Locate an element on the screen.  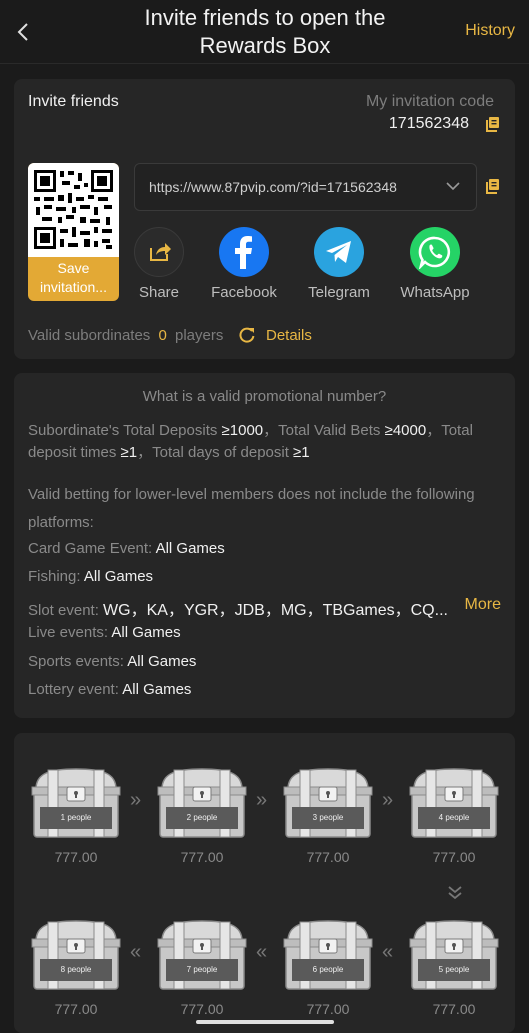
share-button: Share is located at coordinates (159, 264).